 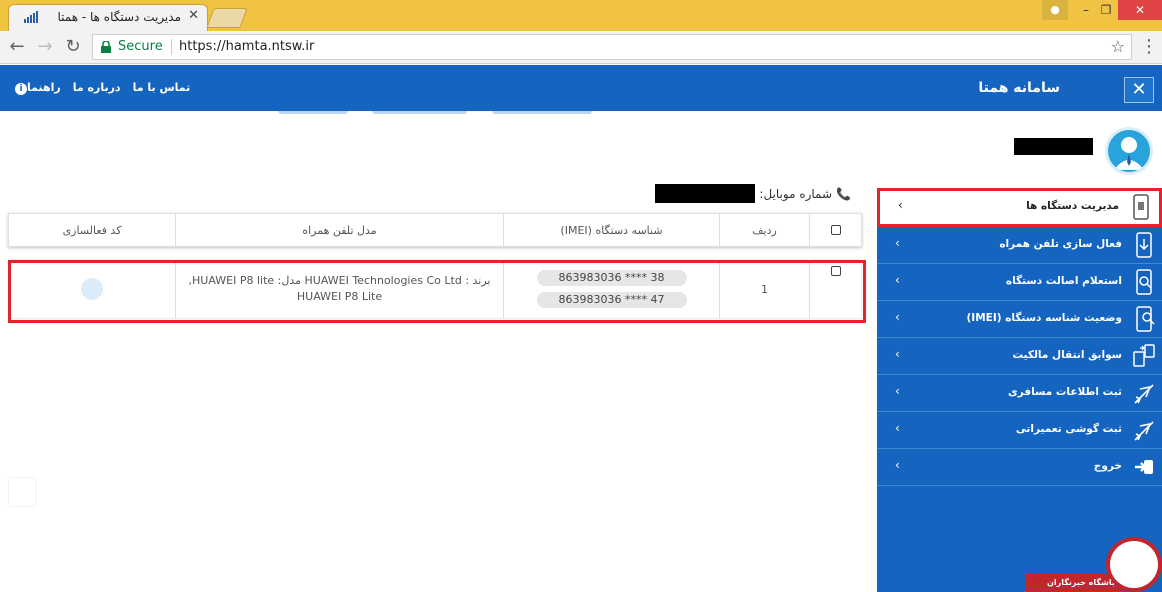 I want to click on sidebar-item-authenticity-check: ‹ استعلام اصالت دستگاه, so click(x=1019, y=282).